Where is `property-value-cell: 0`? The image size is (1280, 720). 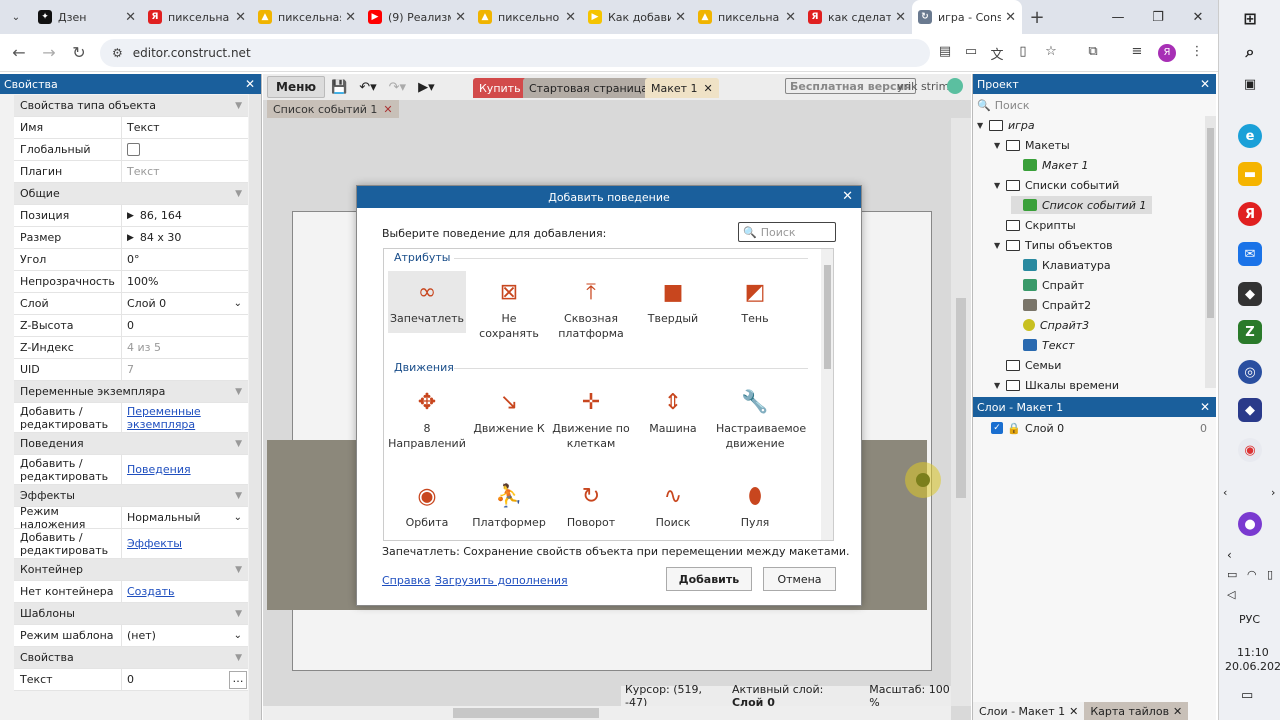 property-value-cell: 0 is located at coordinates (184, 325).